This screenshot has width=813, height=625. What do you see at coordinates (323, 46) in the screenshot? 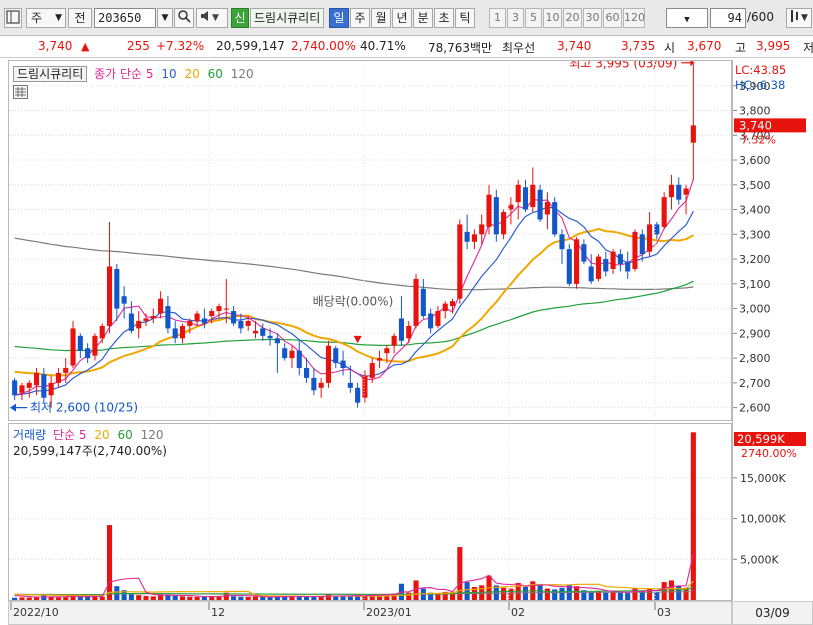
I see `volume-ratio: 2,740.00%` at bounding box center [323, 46].